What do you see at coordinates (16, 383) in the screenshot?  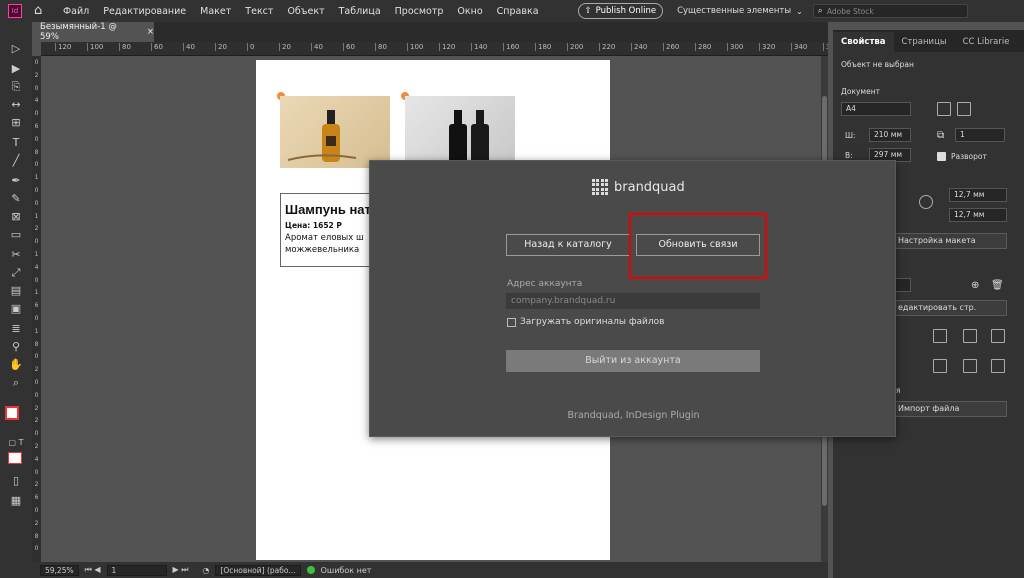 I see `zoom-tool-icon: ⌕` at bounding box center [16, 383].